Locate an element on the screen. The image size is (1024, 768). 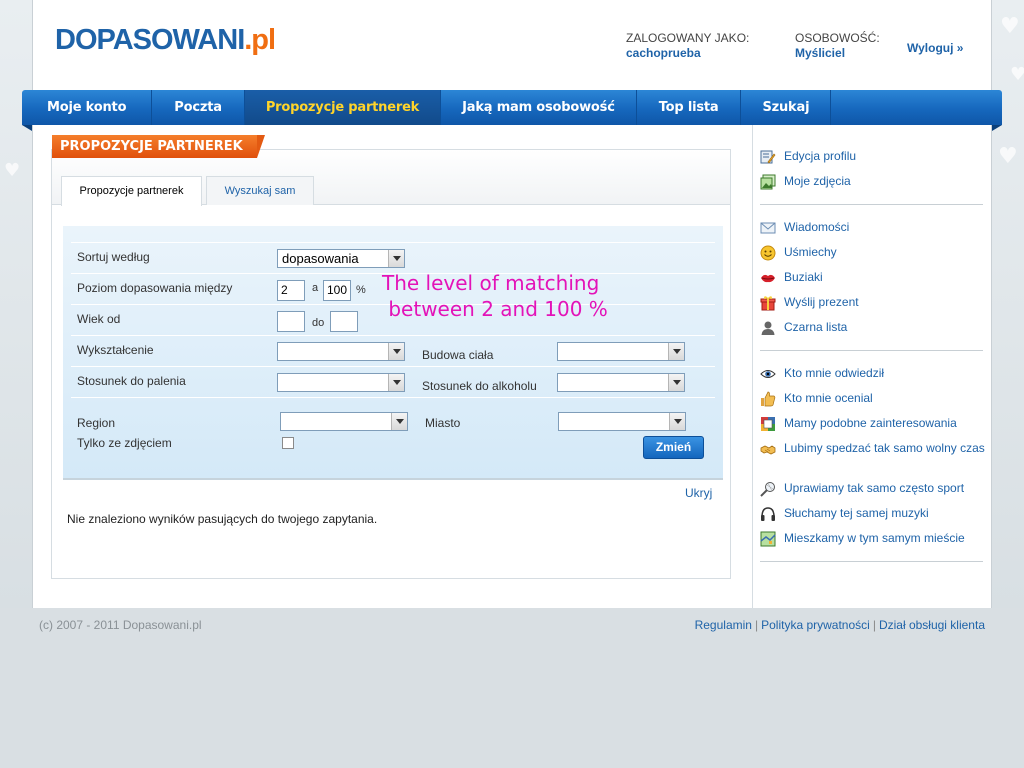
envelope-icon is located at coordinates (768, 228).